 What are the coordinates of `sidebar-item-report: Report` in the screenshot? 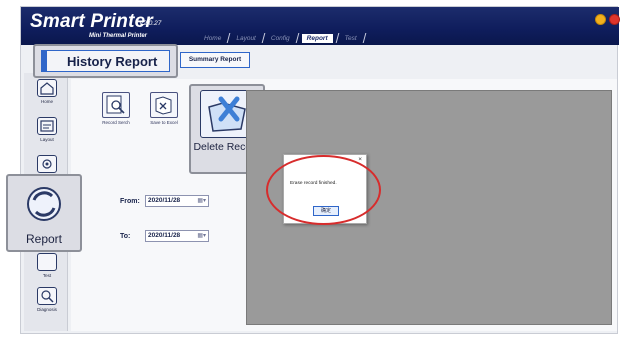 It's located at (44, 213).